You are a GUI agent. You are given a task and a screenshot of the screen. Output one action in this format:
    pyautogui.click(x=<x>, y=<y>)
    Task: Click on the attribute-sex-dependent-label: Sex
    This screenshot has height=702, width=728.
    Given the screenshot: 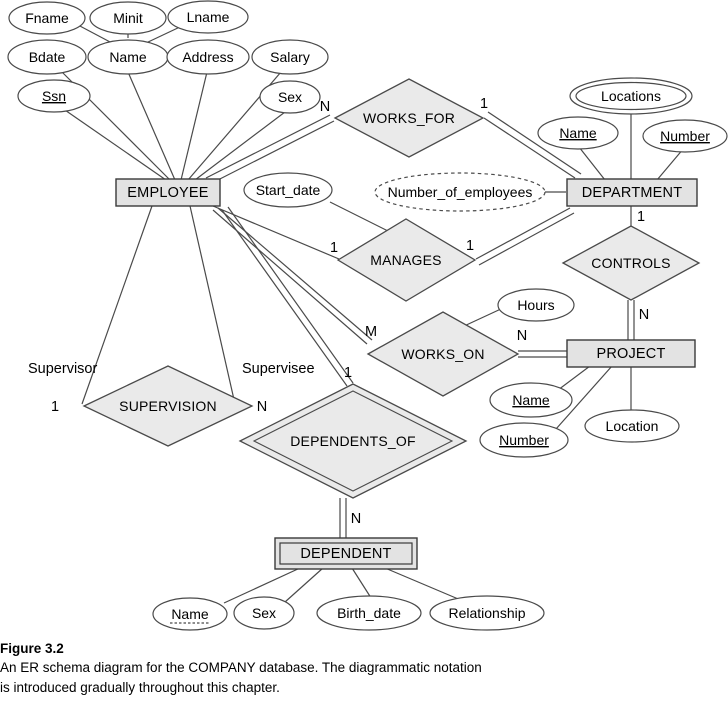 What is the action you would take?
    pyautogui.click(x=264, y=613)
    